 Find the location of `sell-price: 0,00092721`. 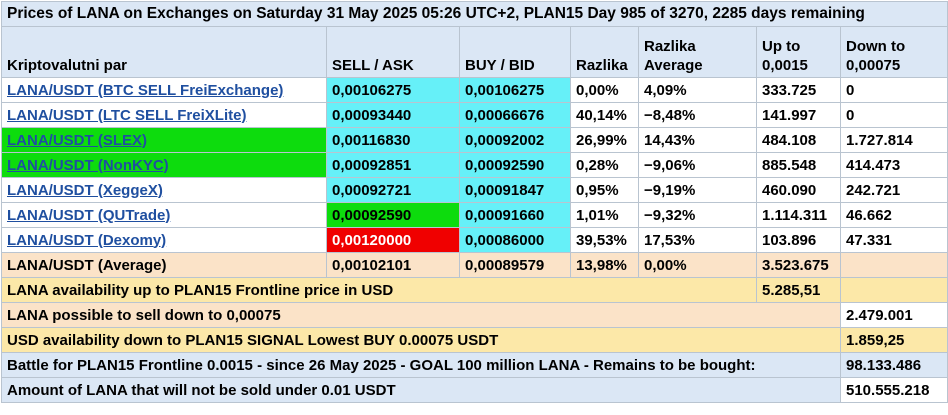

sell-price: 0,00092721 is located at coordinates (393, 190).